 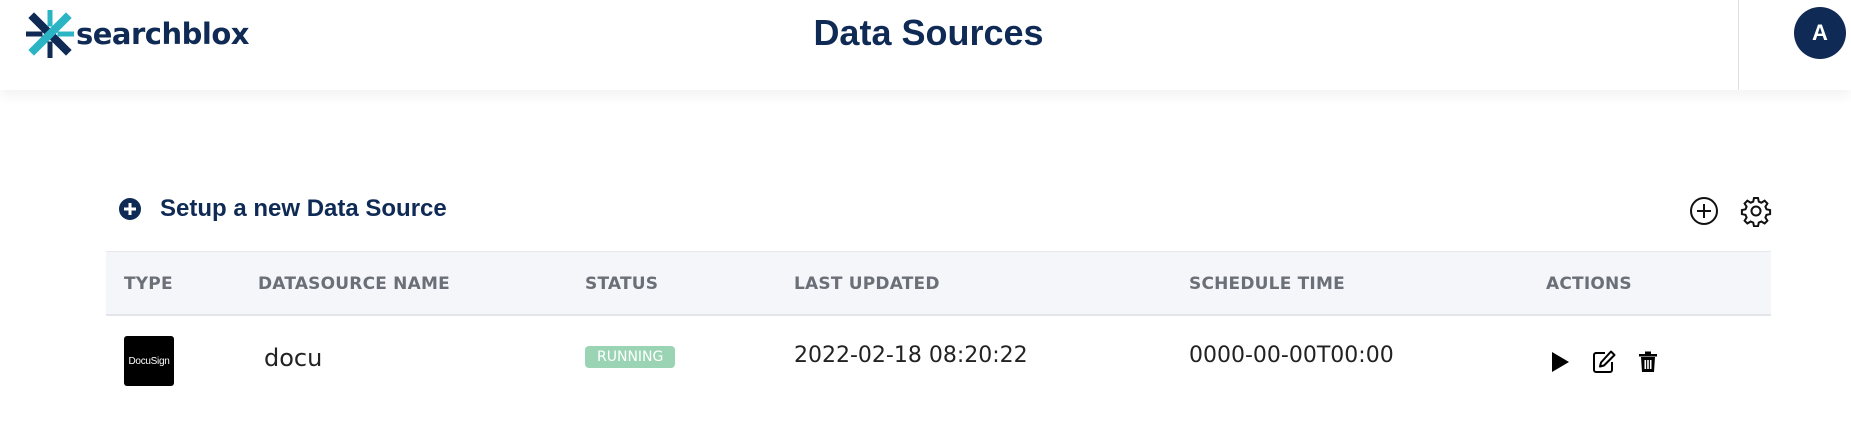 What do you see at coordinates (354, 284) in the screenshot?
I see `column-header-name: DATASOURCE NAME` at bounding box center [354, 284].